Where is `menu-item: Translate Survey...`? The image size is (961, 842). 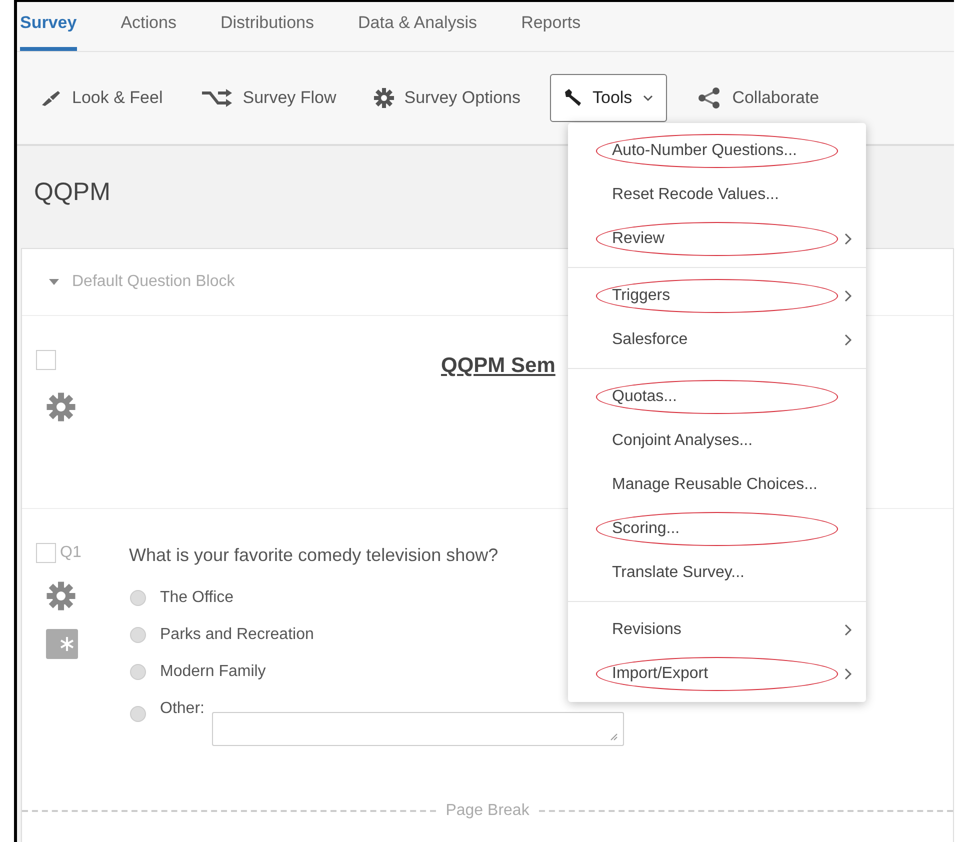 menu-item: Translate Survey... is located at coordinates (717, 573).